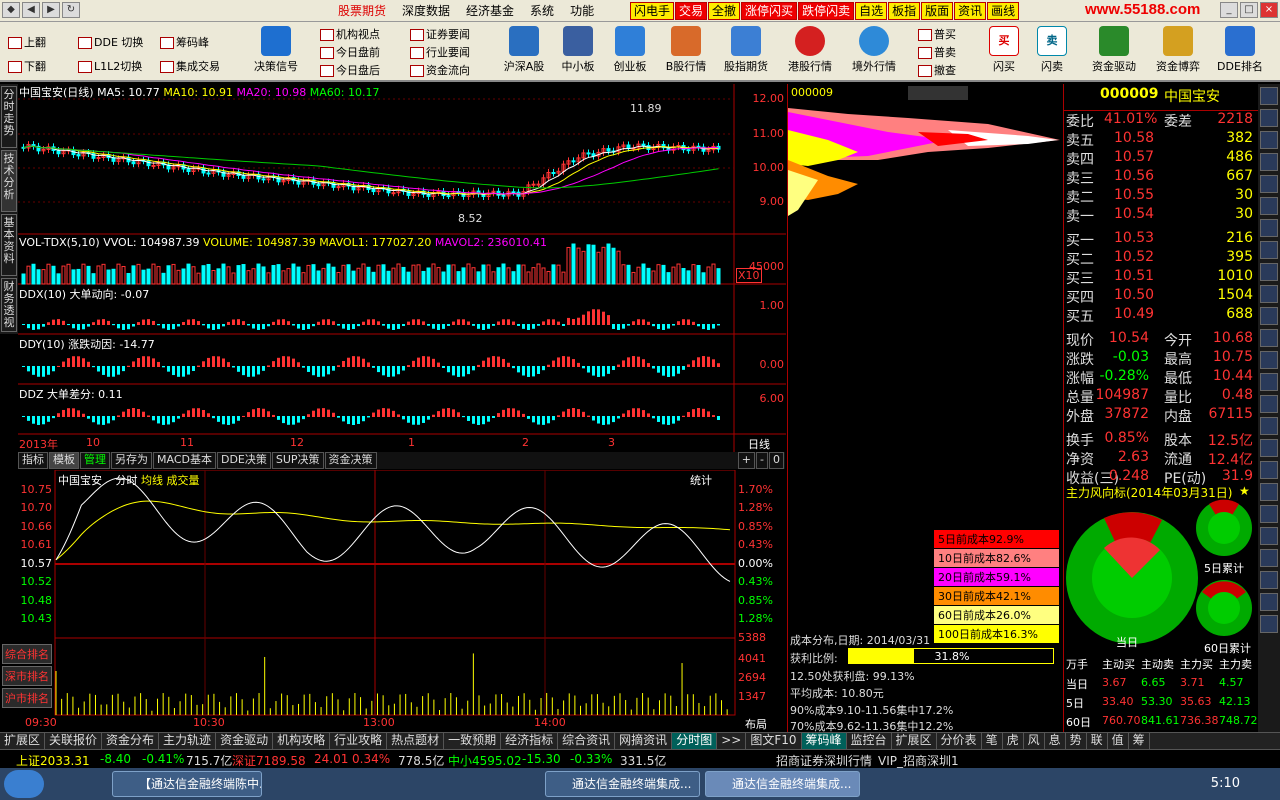  Describe the element at coordinates (1229, 10) in the screenshot. I see `minimize-icon: _` at that location.